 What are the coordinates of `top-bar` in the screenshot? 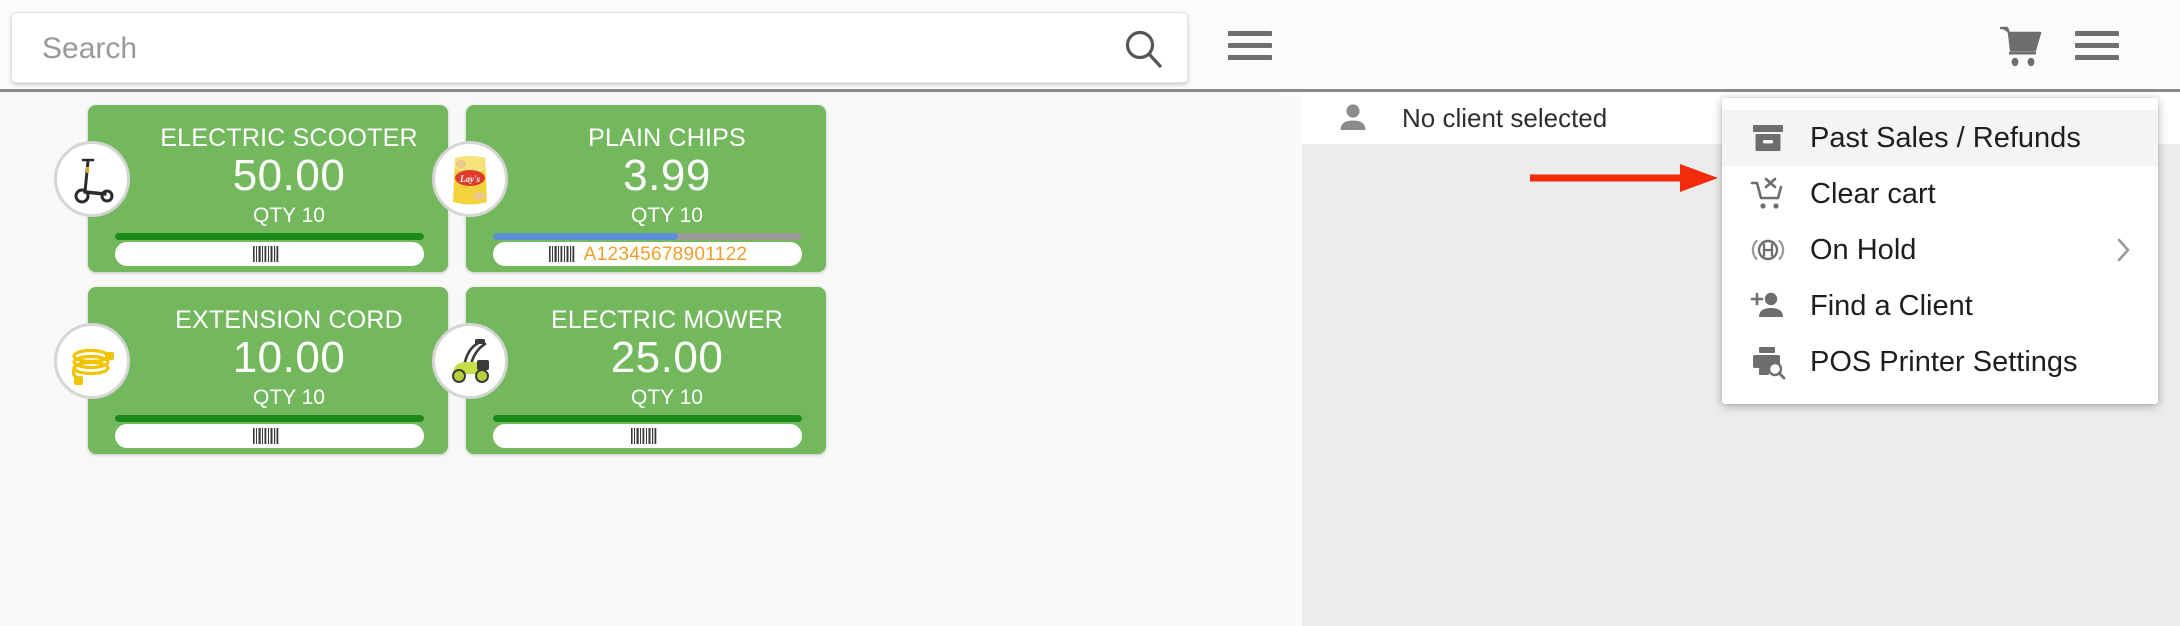 It's located at (1090, 46).